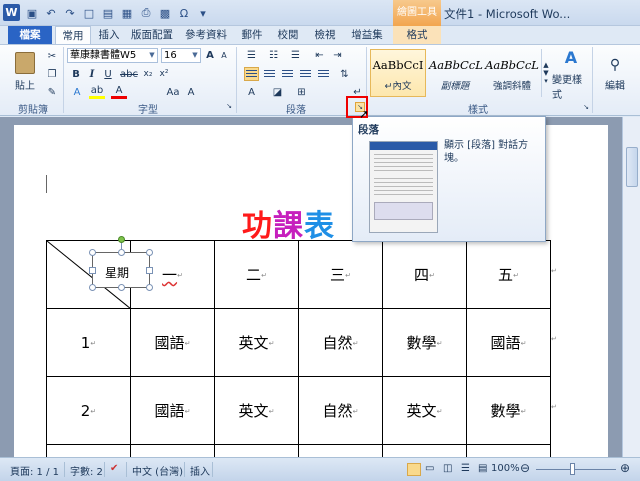  Describe the element at coordinates (51, 13) in the screenshot. I see `undo-icon: ↶` at that location.